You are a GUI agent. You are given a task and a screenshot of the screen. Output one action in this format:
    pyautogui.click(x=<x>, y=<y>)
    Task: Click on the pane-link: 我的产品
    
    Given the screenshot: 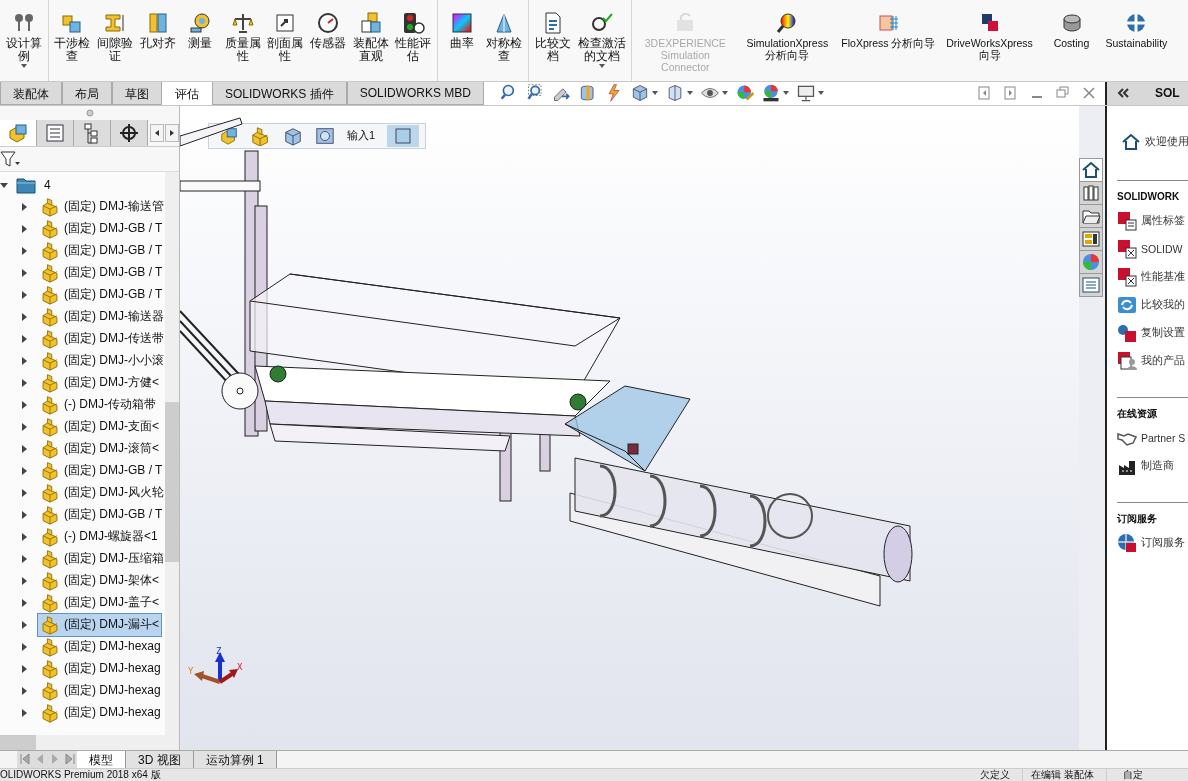 What is the action you would take?
    pyautogui.click(x=1163, y=360)
    